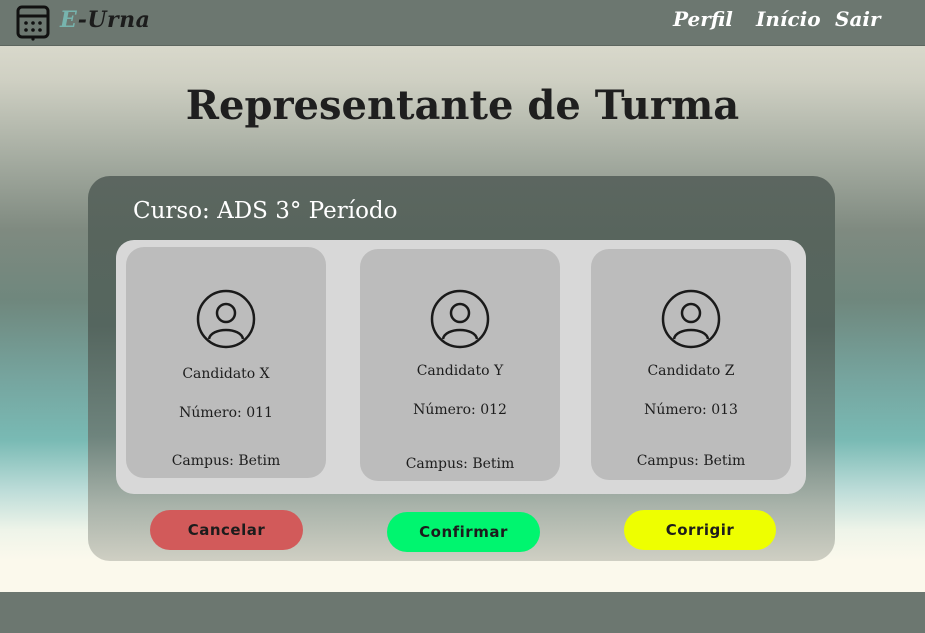 The width and height of the screenshot is (925, 633). I want to click on footer-bar, so click(462, 612).